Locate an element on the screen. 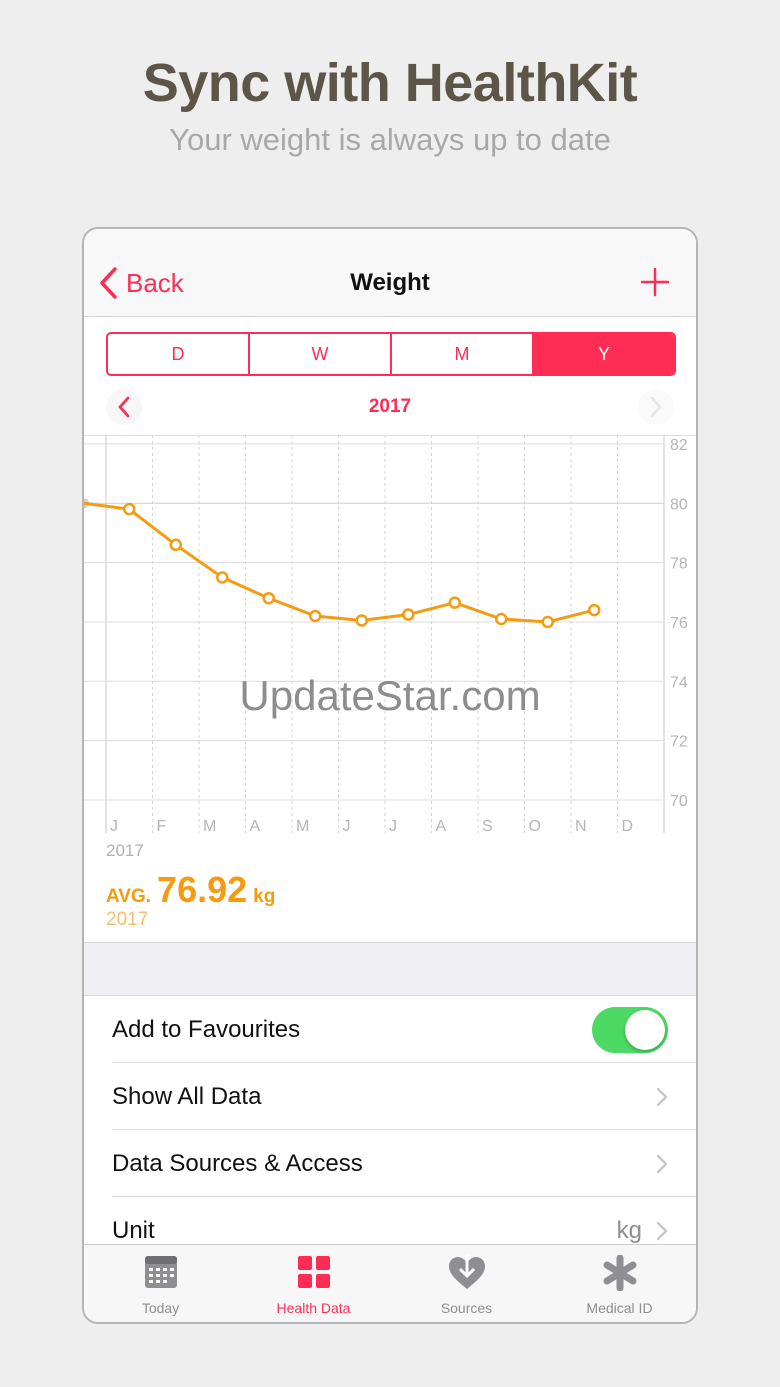  navigation-bar: Back Weight is located at coordinates (390, 273).